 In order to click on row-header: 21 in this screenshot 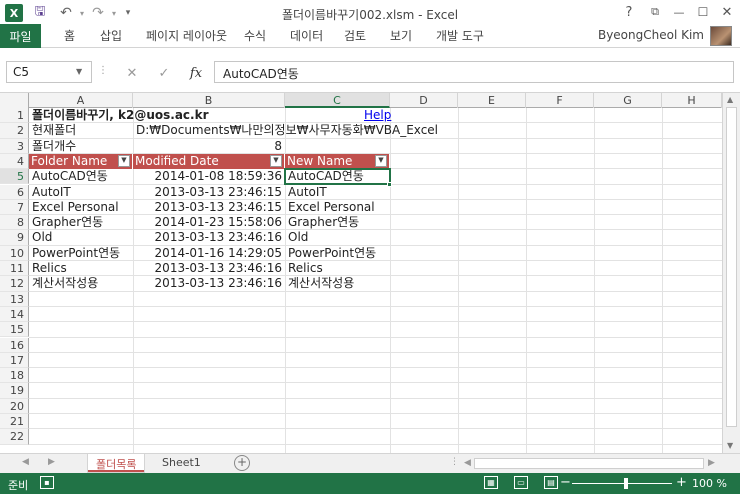, I will do `click(14, 422)`.